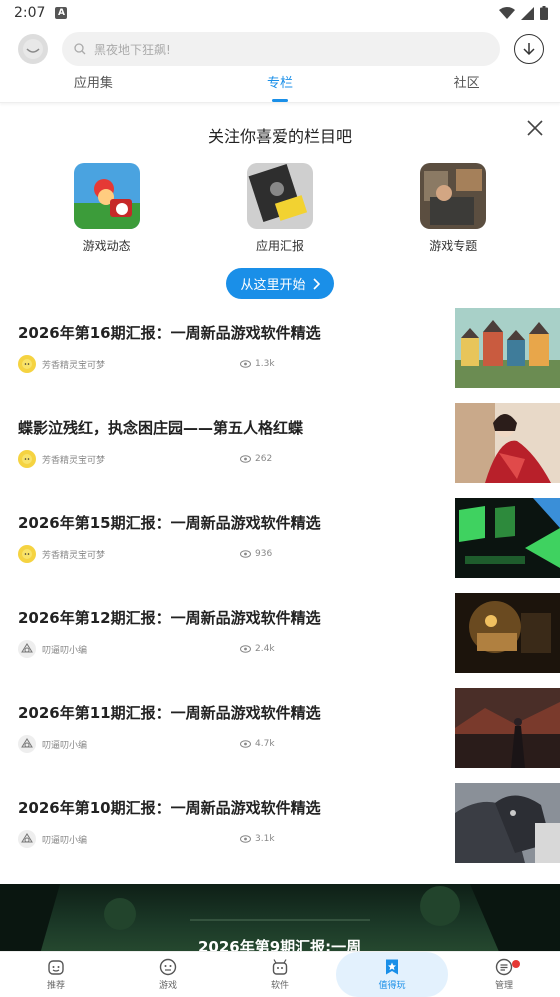  What do you see at coordinates (515, 964) in the screenshot?
I see `notification-badge` at bounding box center [515, 964].